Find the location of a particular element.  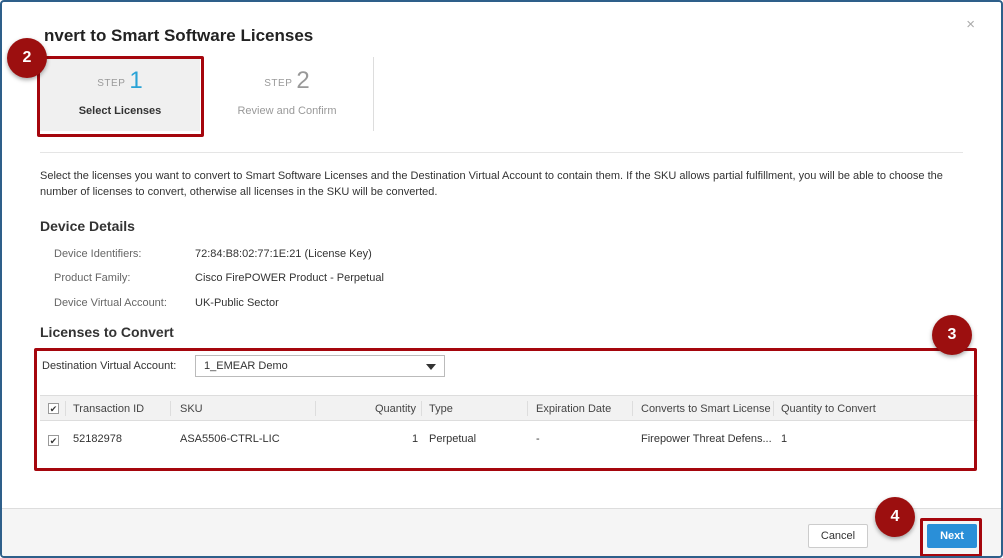

device-details-heading: Device Details is located at coordinates (87, 226).